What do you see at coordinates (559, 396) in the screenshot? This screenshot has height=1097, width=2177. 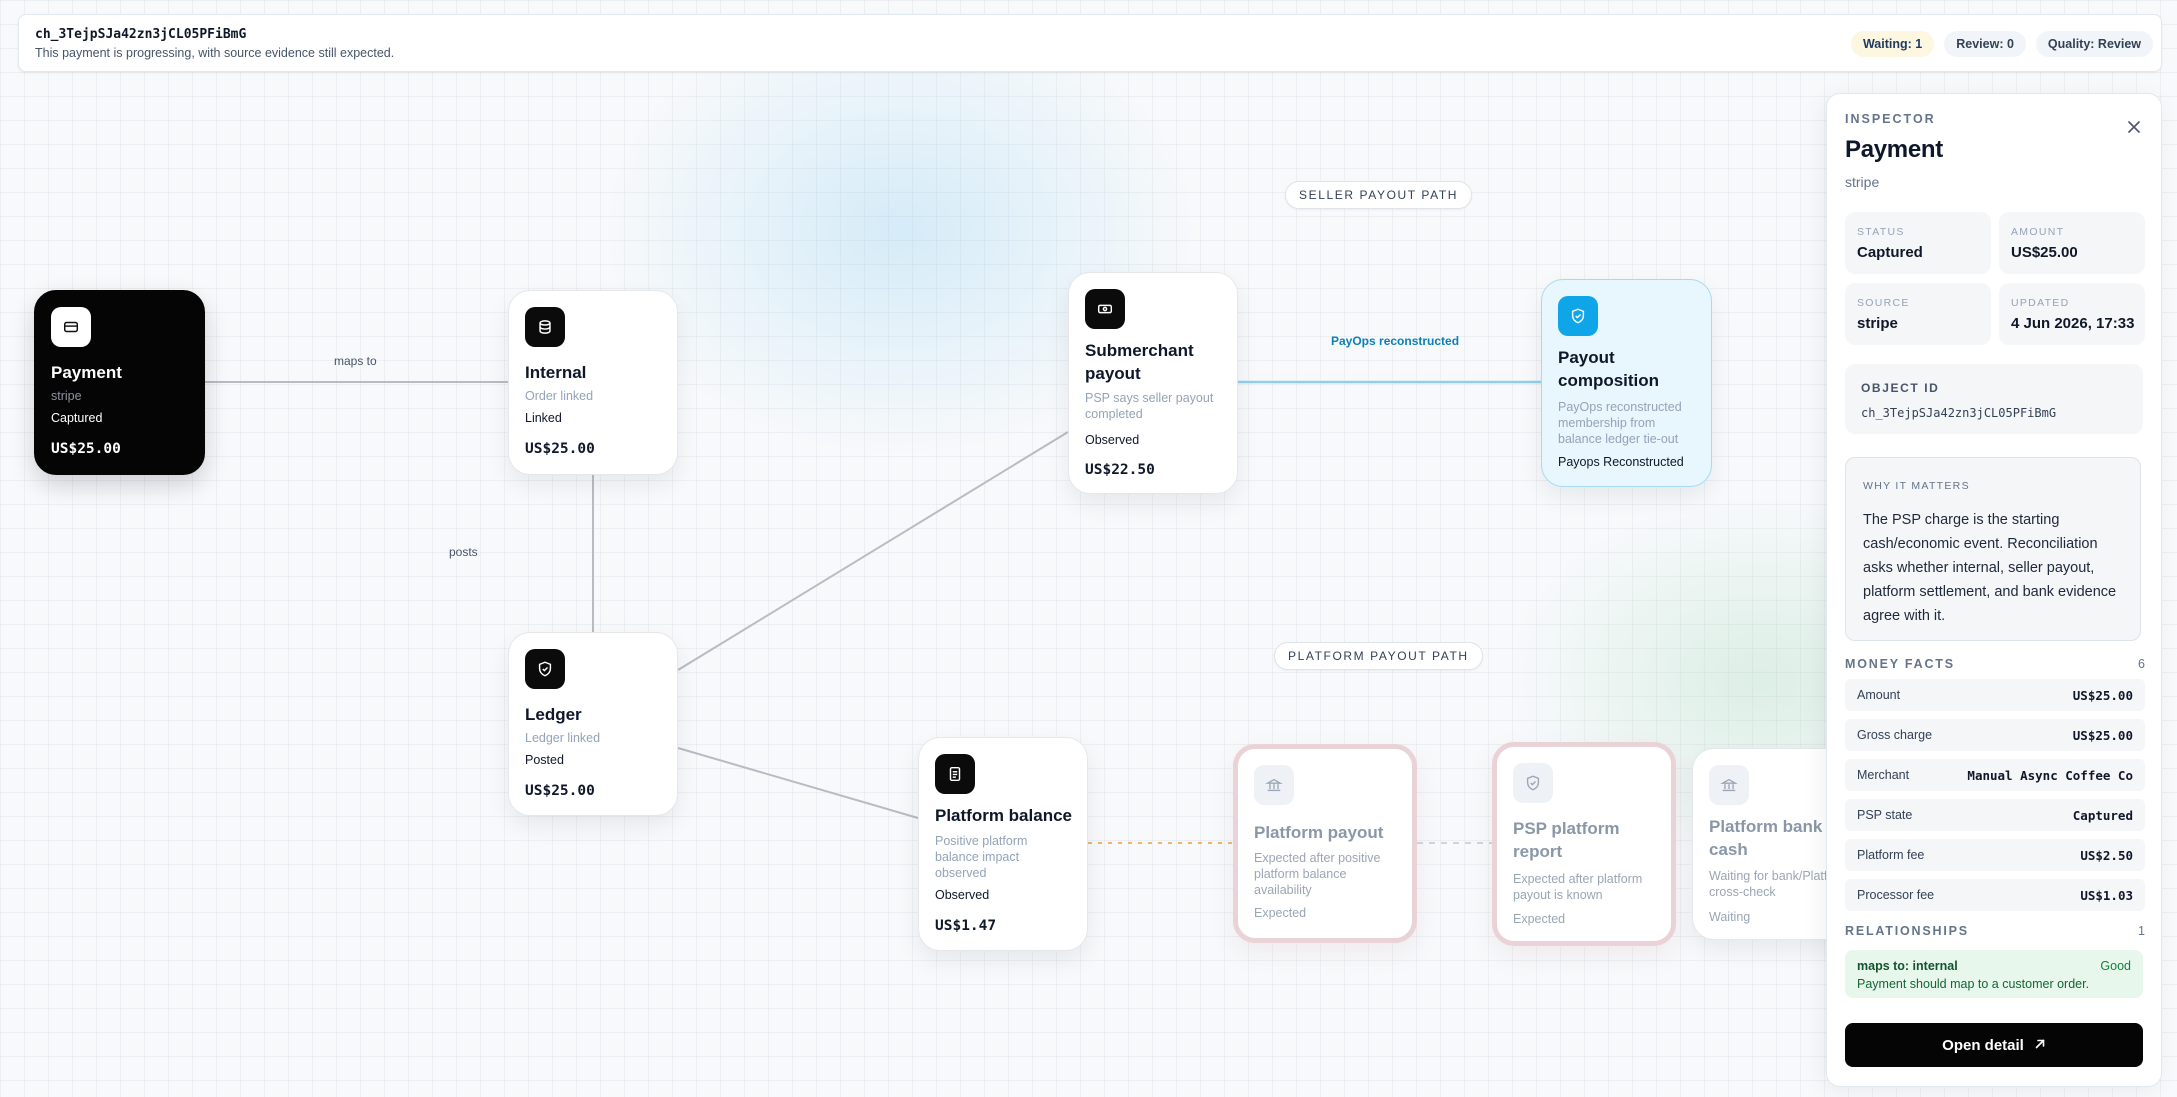 I see `node-subtitle: Order linked` at bounding box center [559, 396].